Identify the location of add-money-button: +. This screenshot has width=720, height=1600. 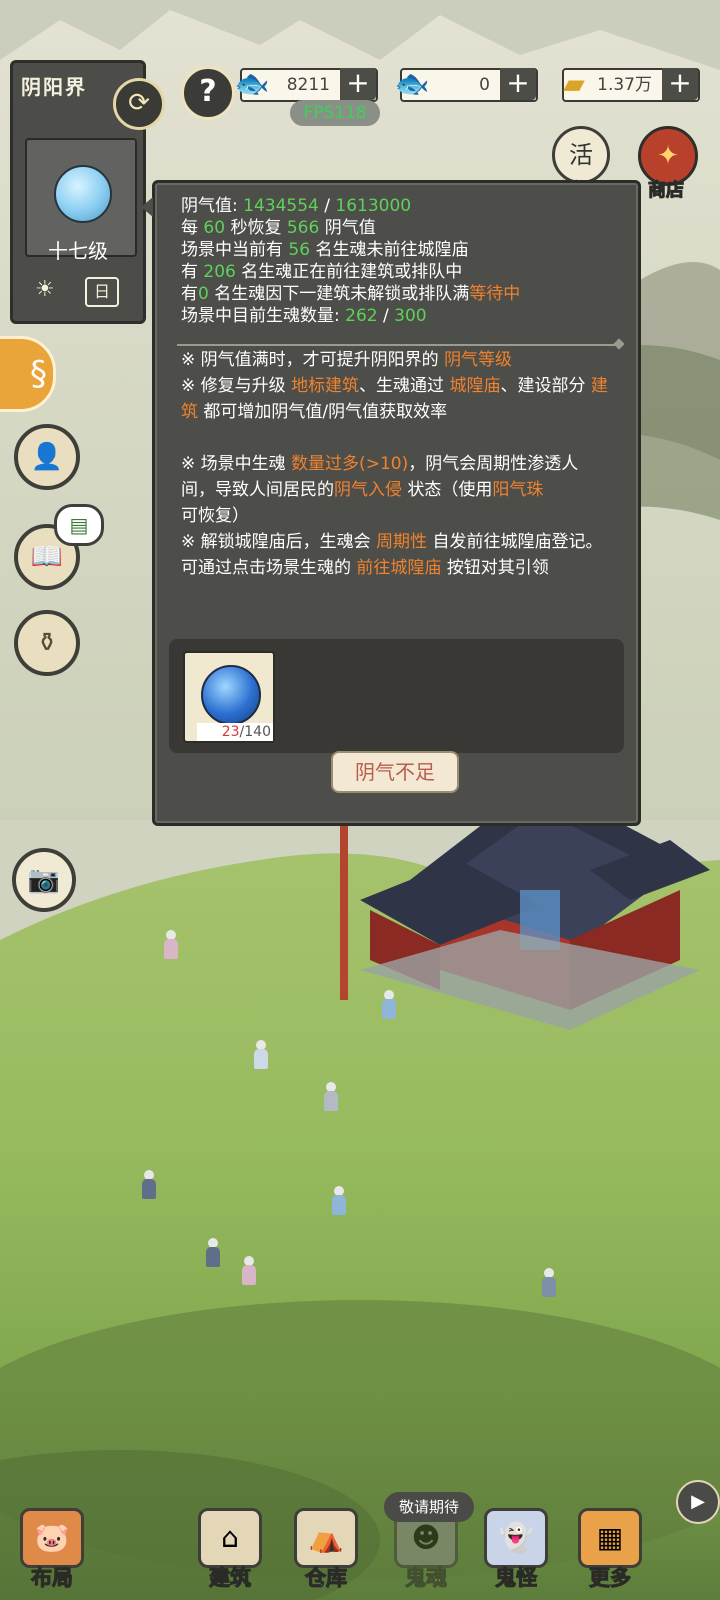
(680, 84).